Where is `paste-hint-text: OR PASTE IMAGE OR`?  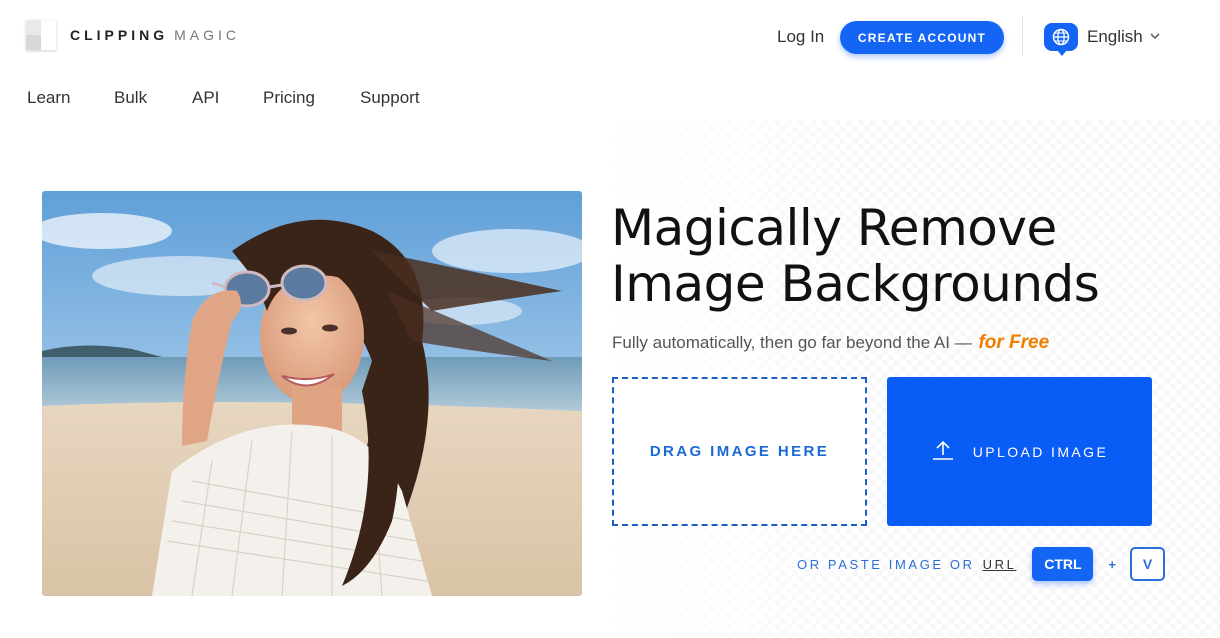
paste-hint-text: OR PASTE IMAGE OR is located at coordinates (886, 564).